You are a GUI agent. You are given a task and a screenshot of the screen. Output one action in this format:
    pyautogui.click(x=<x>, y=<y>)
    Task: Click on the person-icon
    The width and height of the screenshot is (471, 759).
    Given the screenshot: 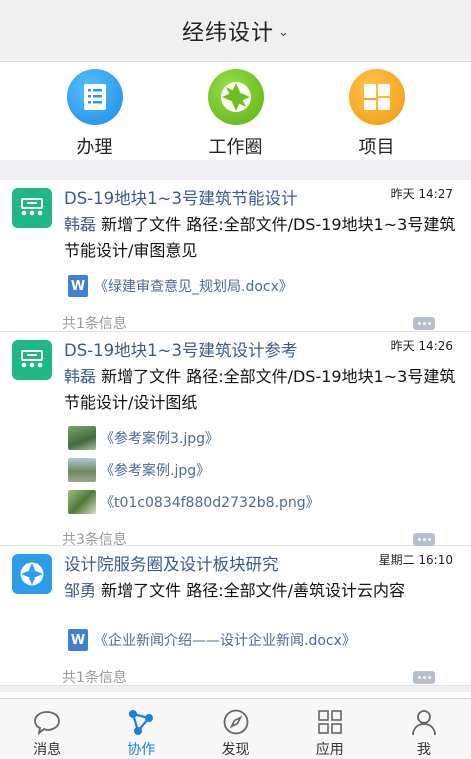 What is the action you would take?
    pyautogui.click(x=424, y=722)
    